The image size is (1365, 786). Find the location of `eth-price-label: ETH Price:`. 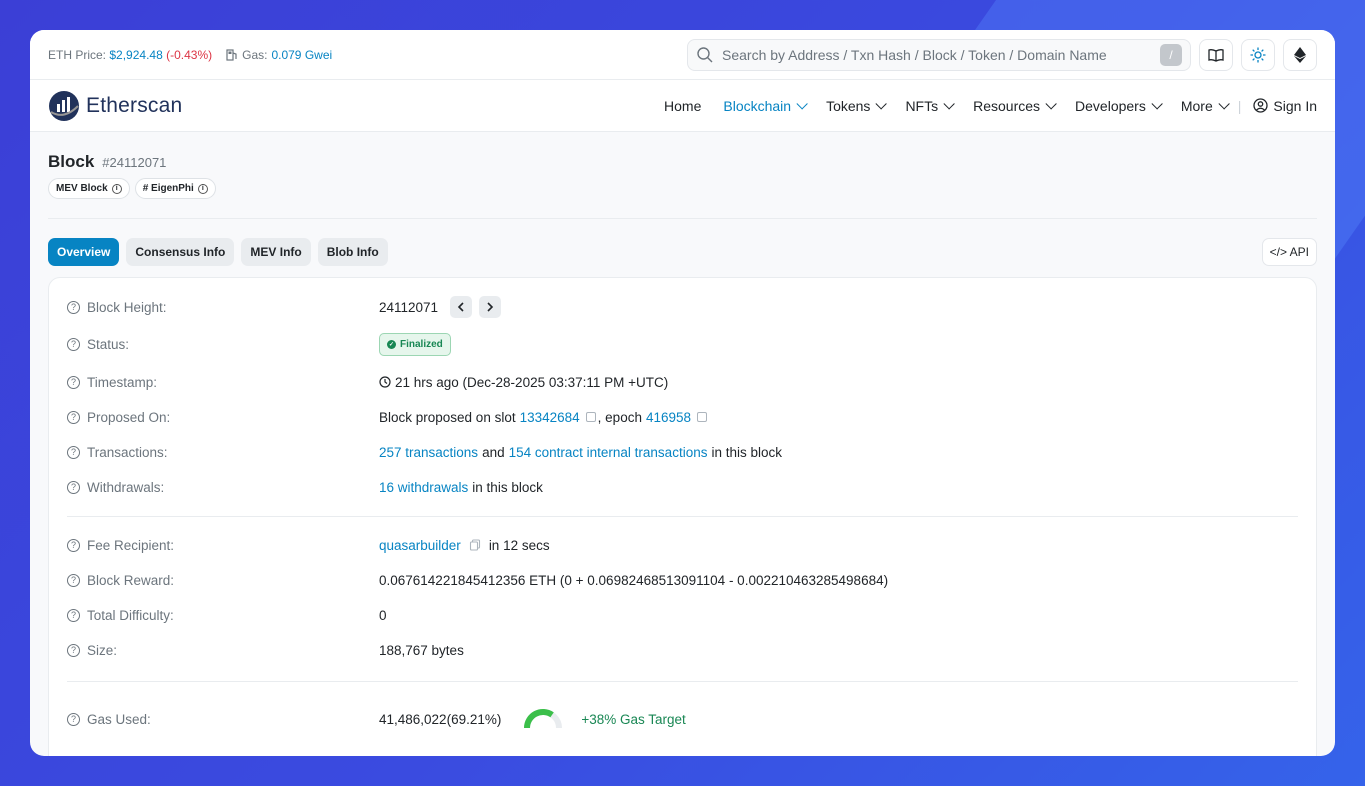

eth-price-label: ETH Price: is located at coordinates (77, 54).